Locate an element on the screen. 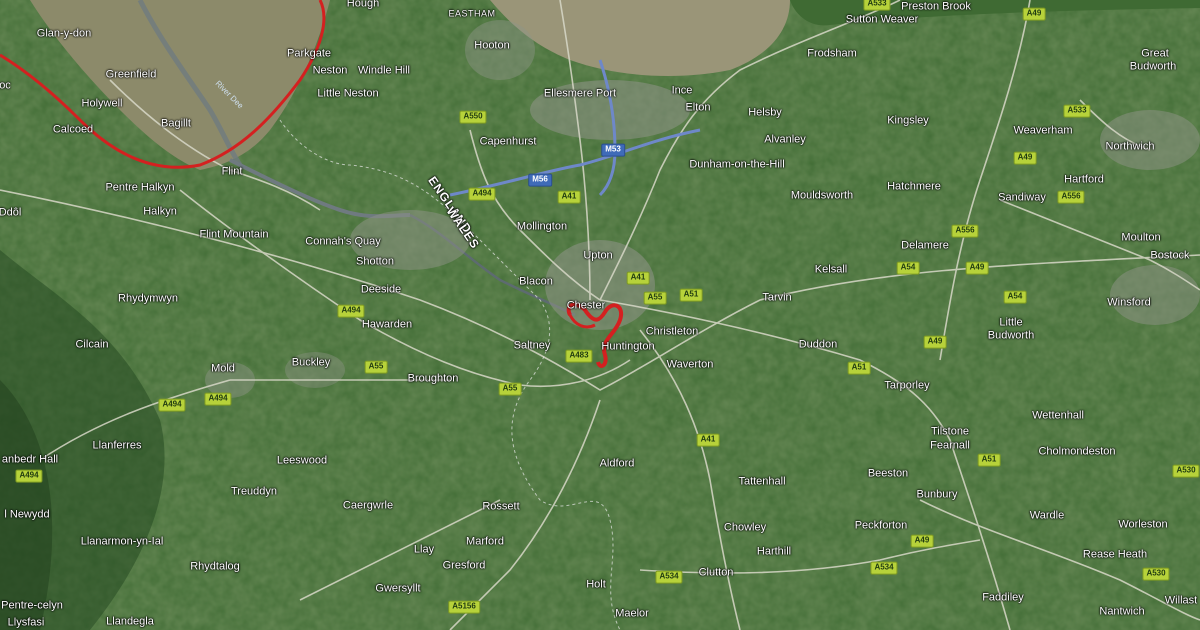  place-label: Hartford is located at coordinates (1084, 179).